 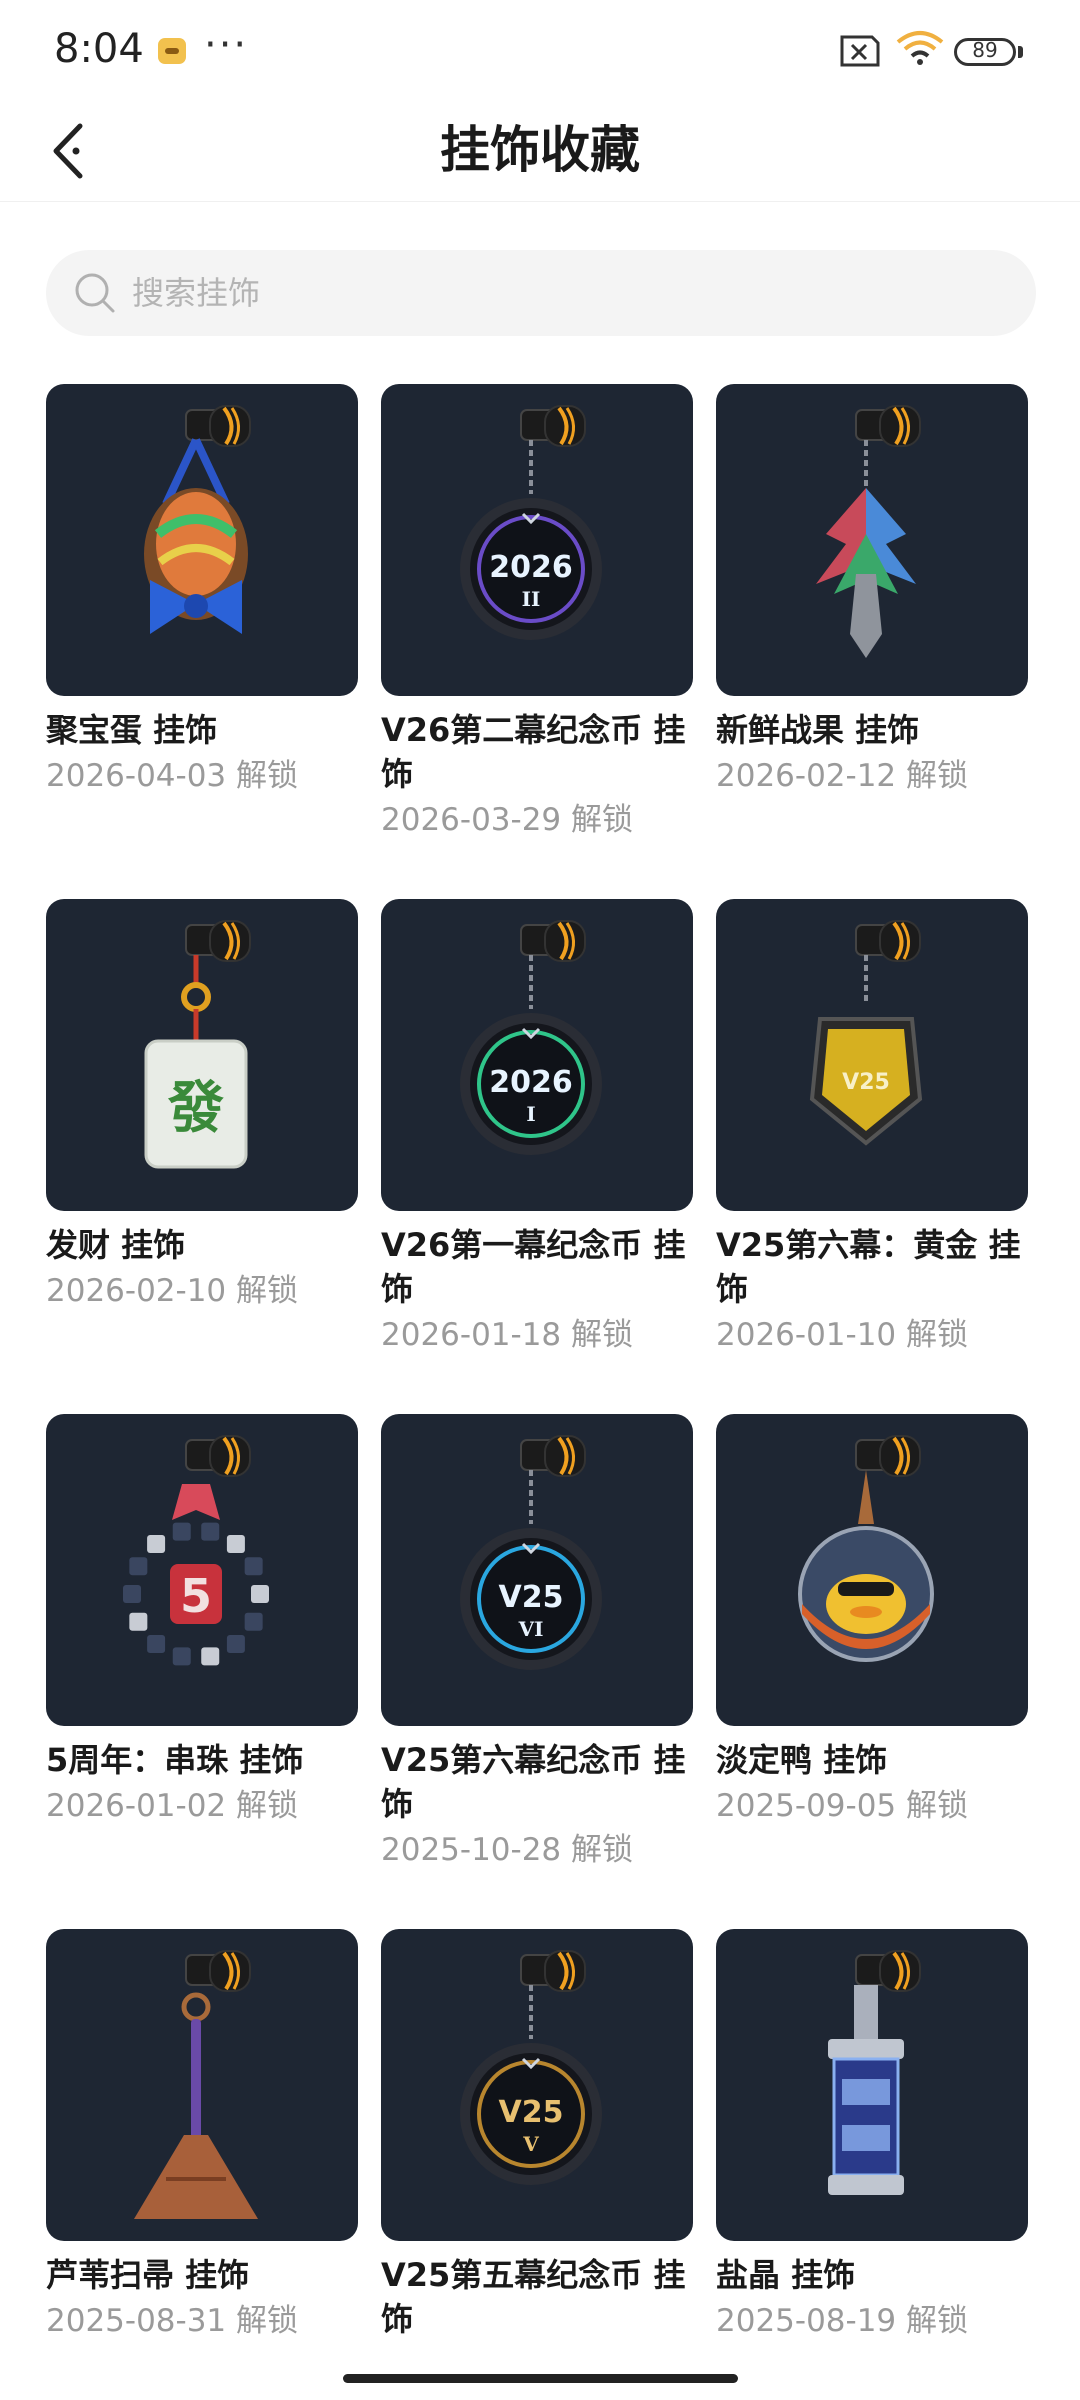 I want to click on coin-charm-icon: 2026I, so click(x=531, y=1037).